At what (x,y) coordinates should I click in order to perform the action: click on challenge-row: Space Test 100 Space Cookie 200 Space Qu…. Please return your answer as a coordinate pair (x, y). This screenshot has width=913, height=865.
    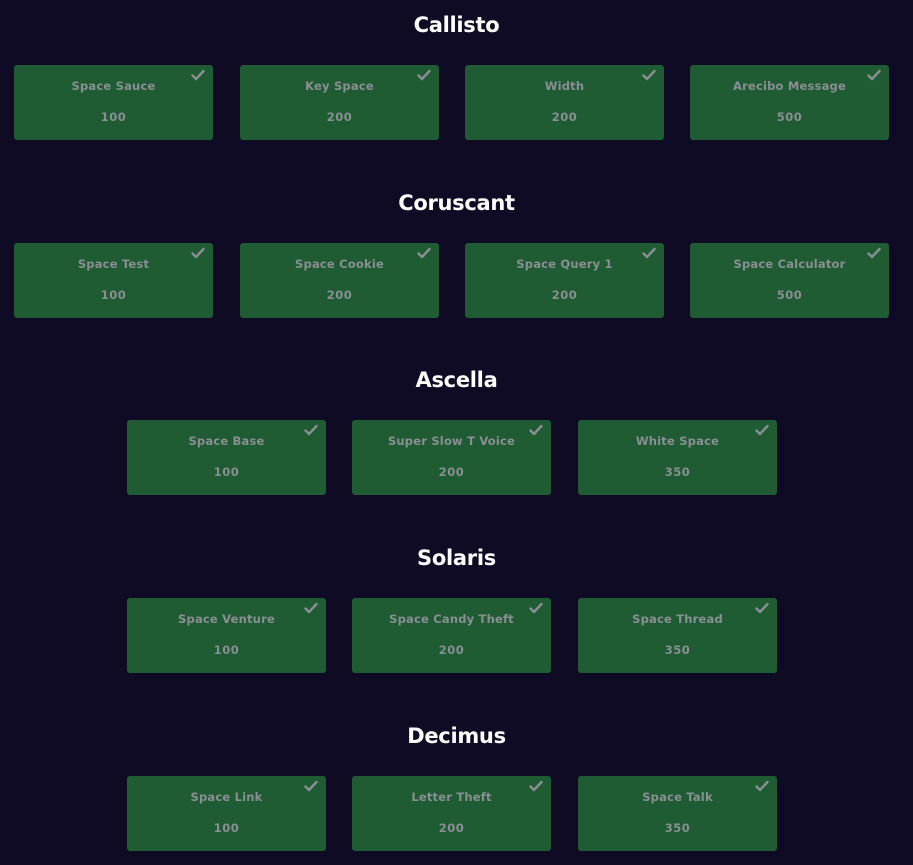
    Looking at the image, I should click on (456, 281).